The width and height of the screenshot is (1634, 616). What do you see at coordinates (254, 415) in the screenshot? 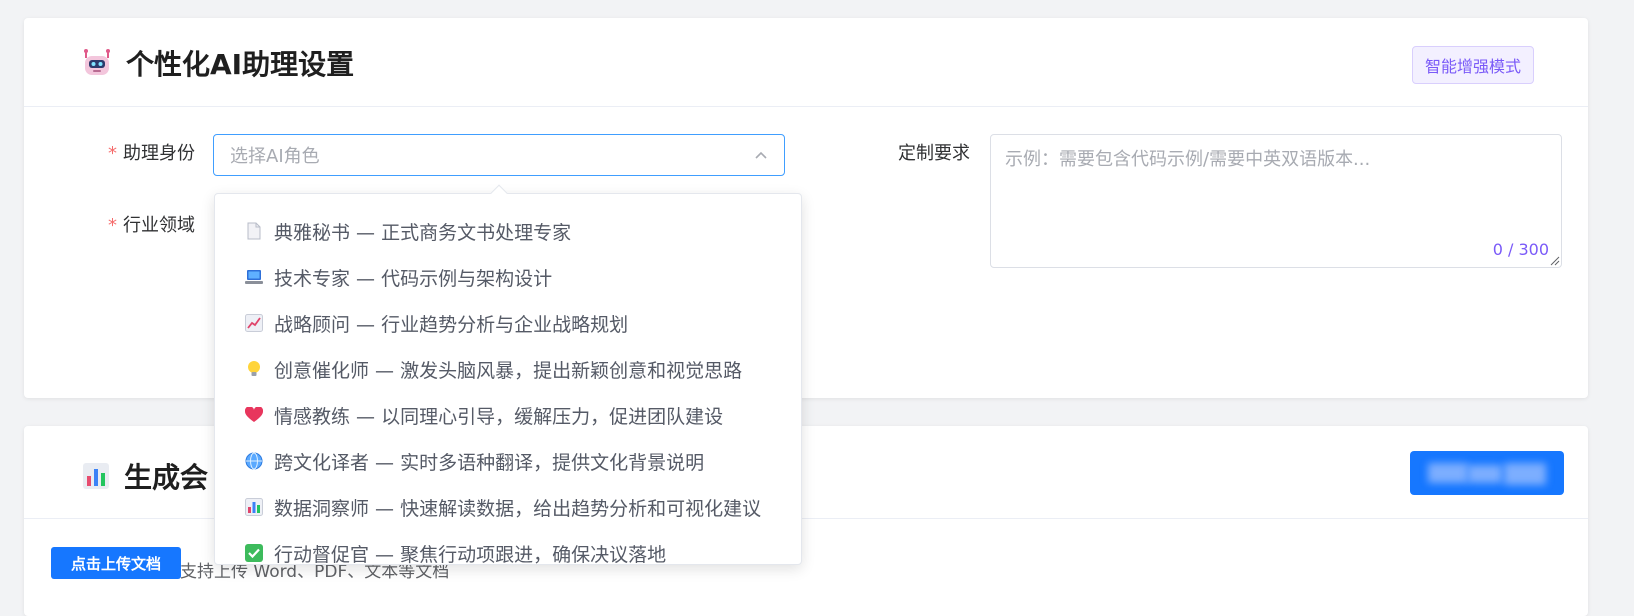
I see `heart-icon` at bounding box center [254, 415].